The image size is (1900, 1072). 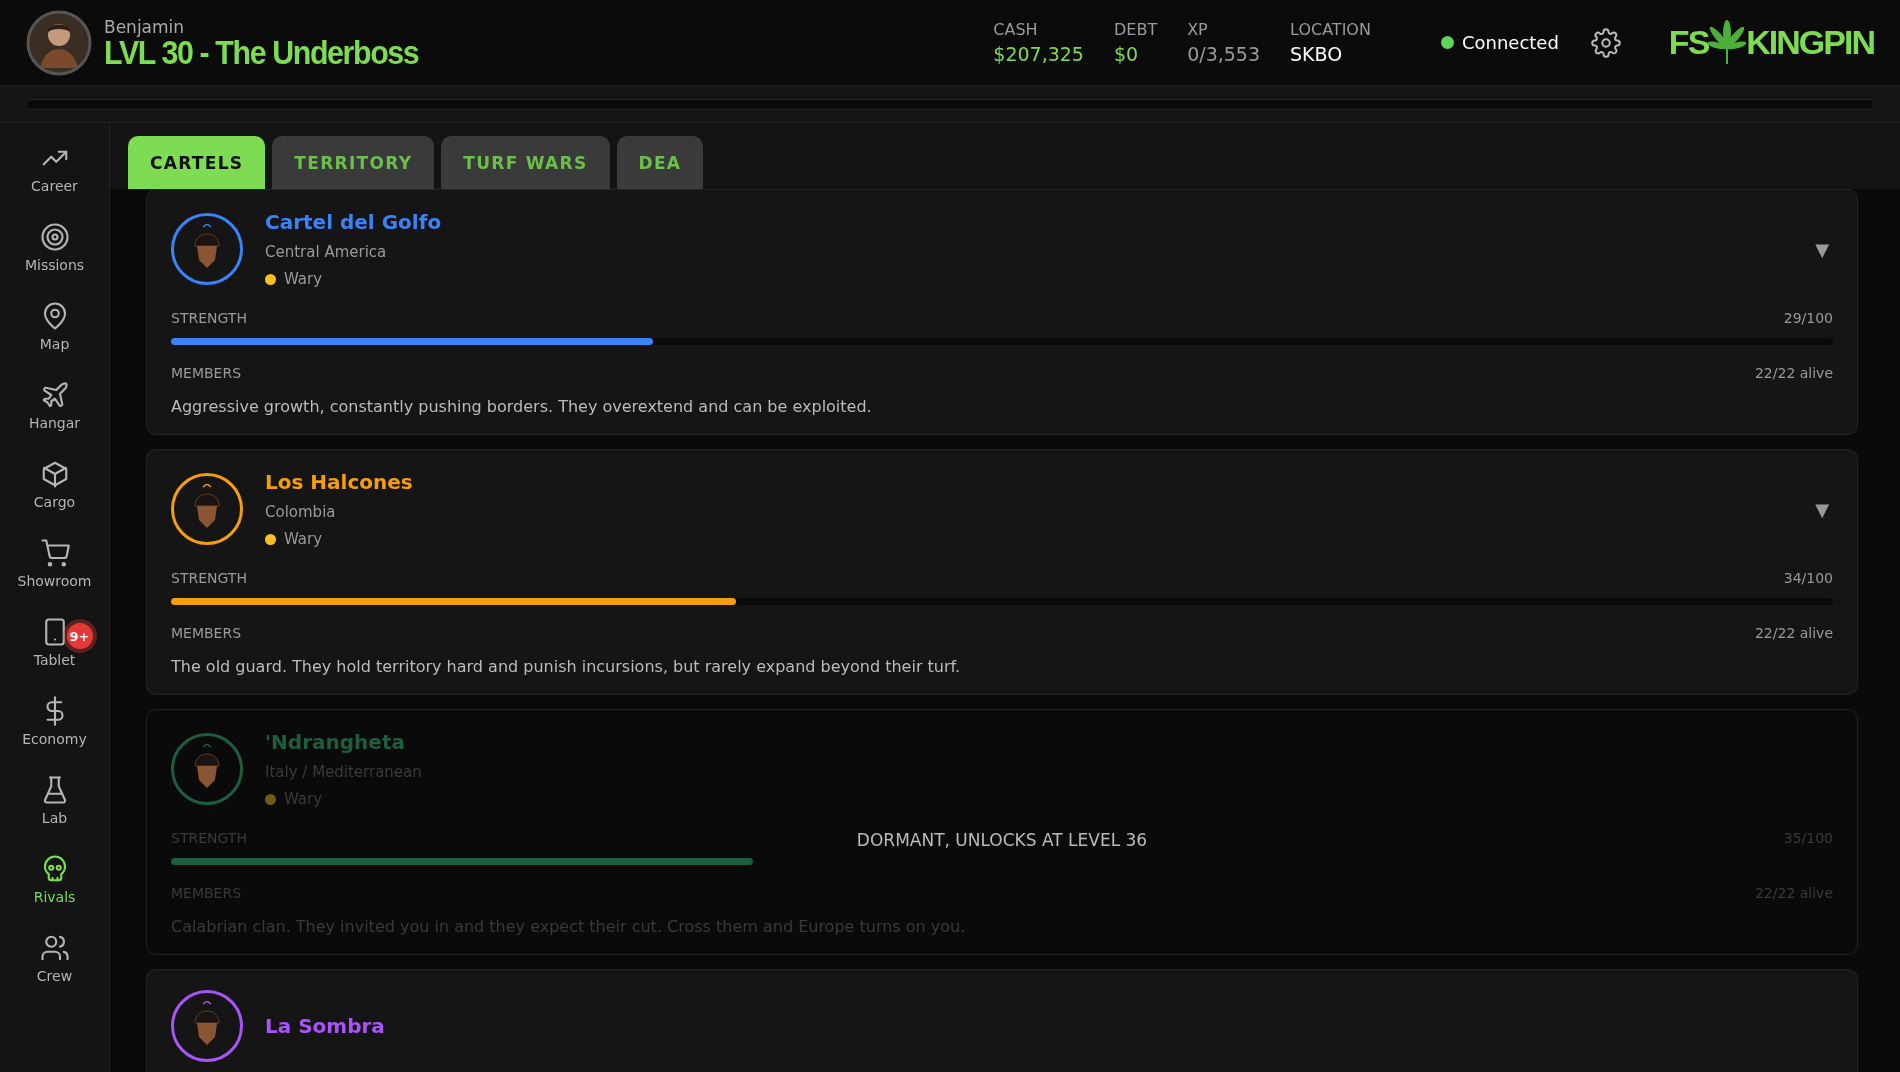 I want to click on logo-text: KINGPIN, so click(x=1810, y=42).